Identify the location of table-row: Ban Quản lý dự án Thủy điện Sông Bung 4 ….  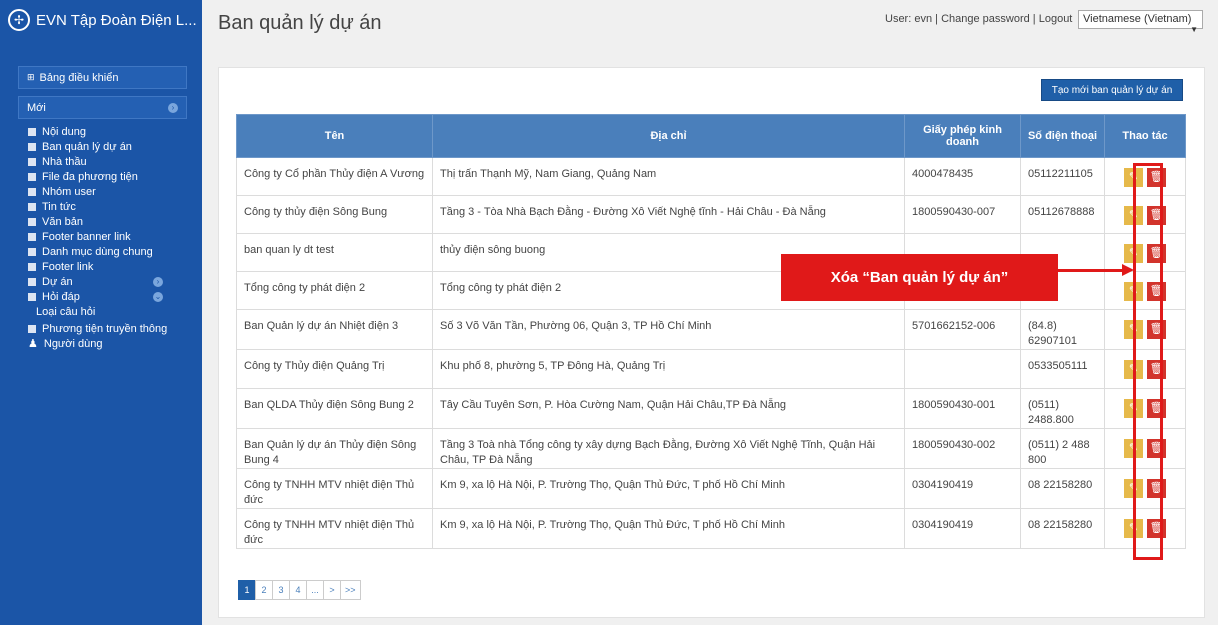
(711, 448).